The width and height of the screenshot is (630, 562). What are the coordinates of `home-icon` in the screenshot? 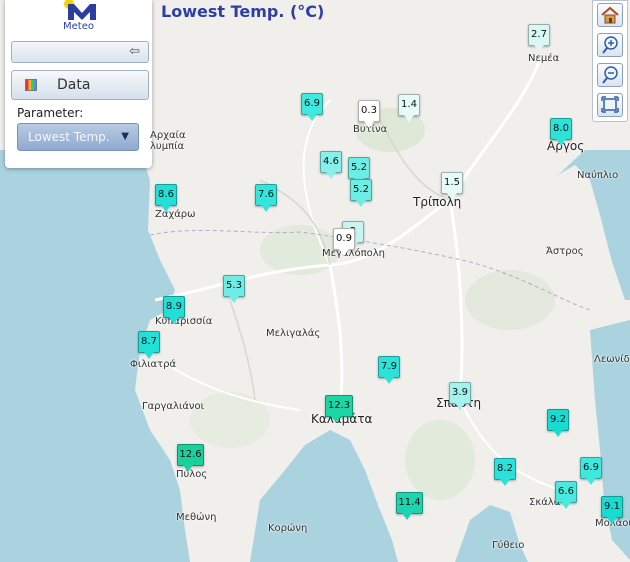 It's located at (610, 15).